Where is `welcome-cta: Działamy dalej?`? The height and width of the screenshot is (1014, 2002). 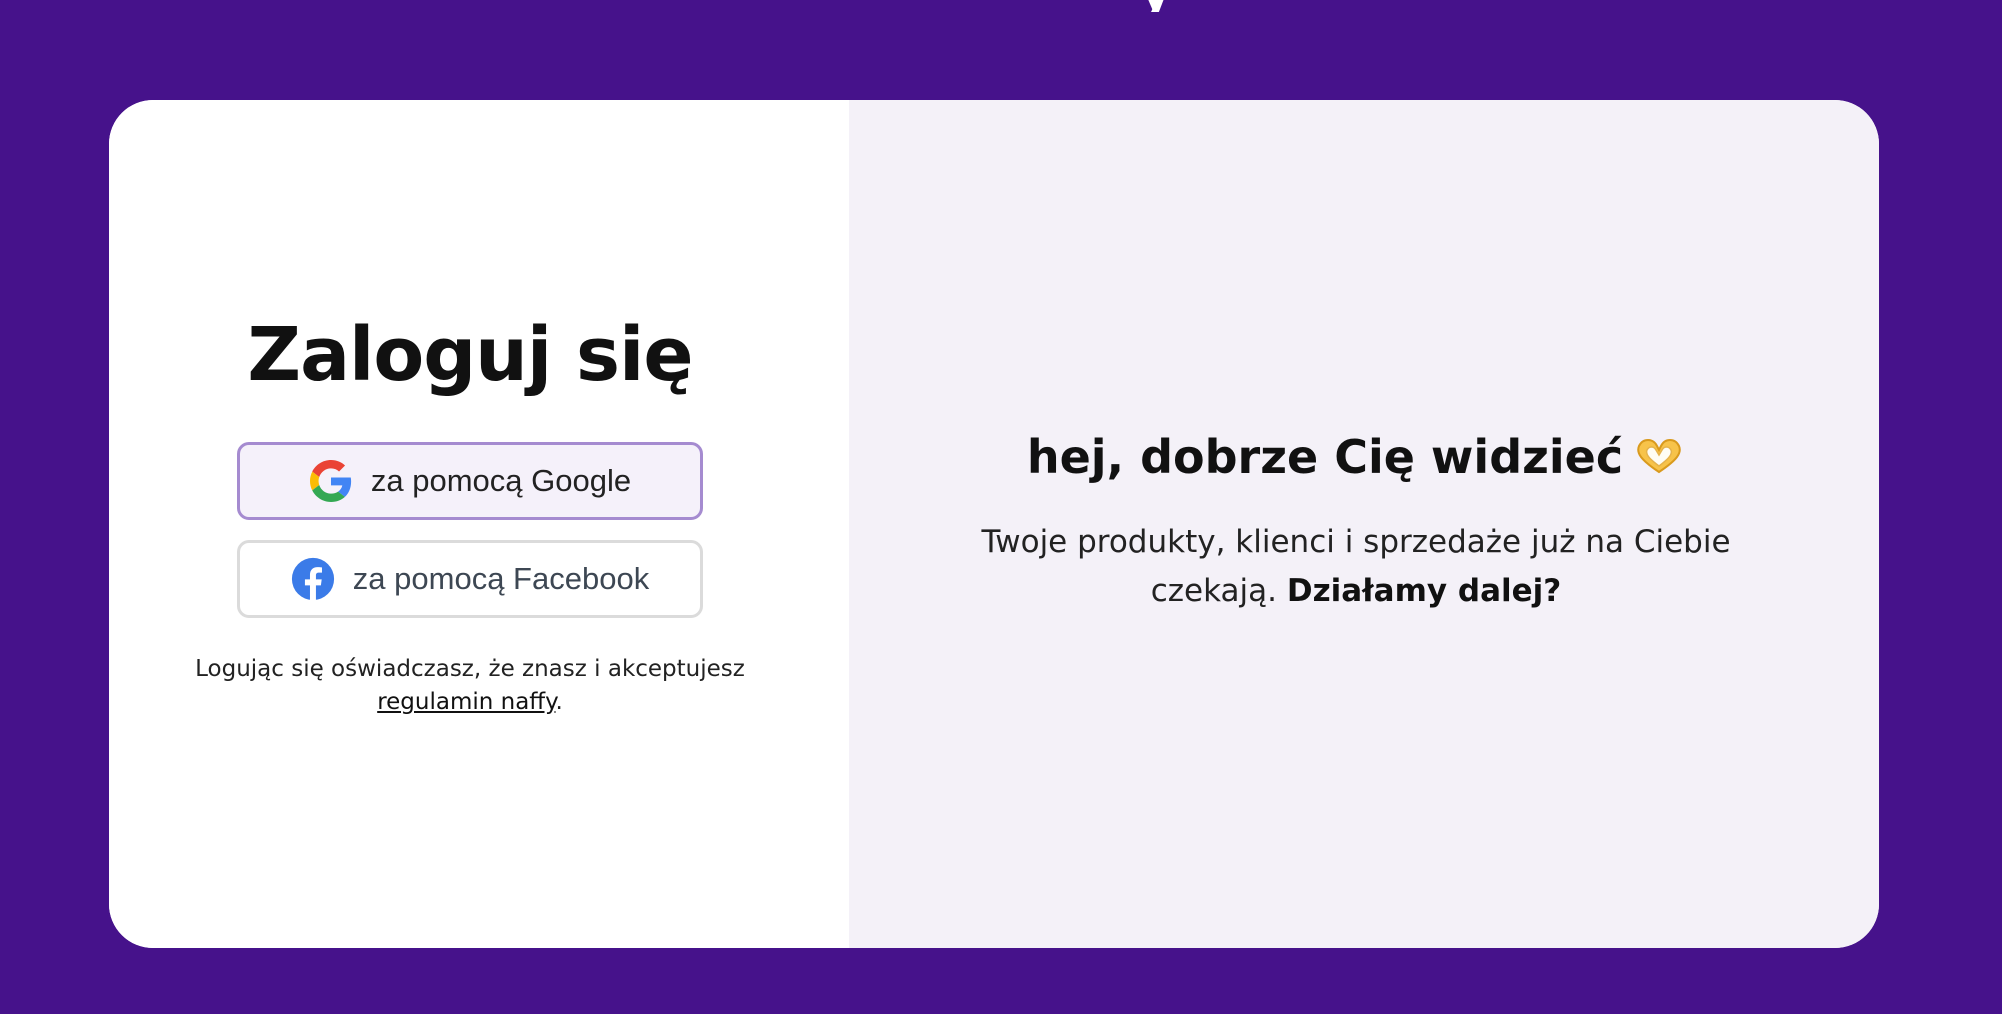 welcome-cta: Działamy dalej? is located at coordinates (1424, 591).